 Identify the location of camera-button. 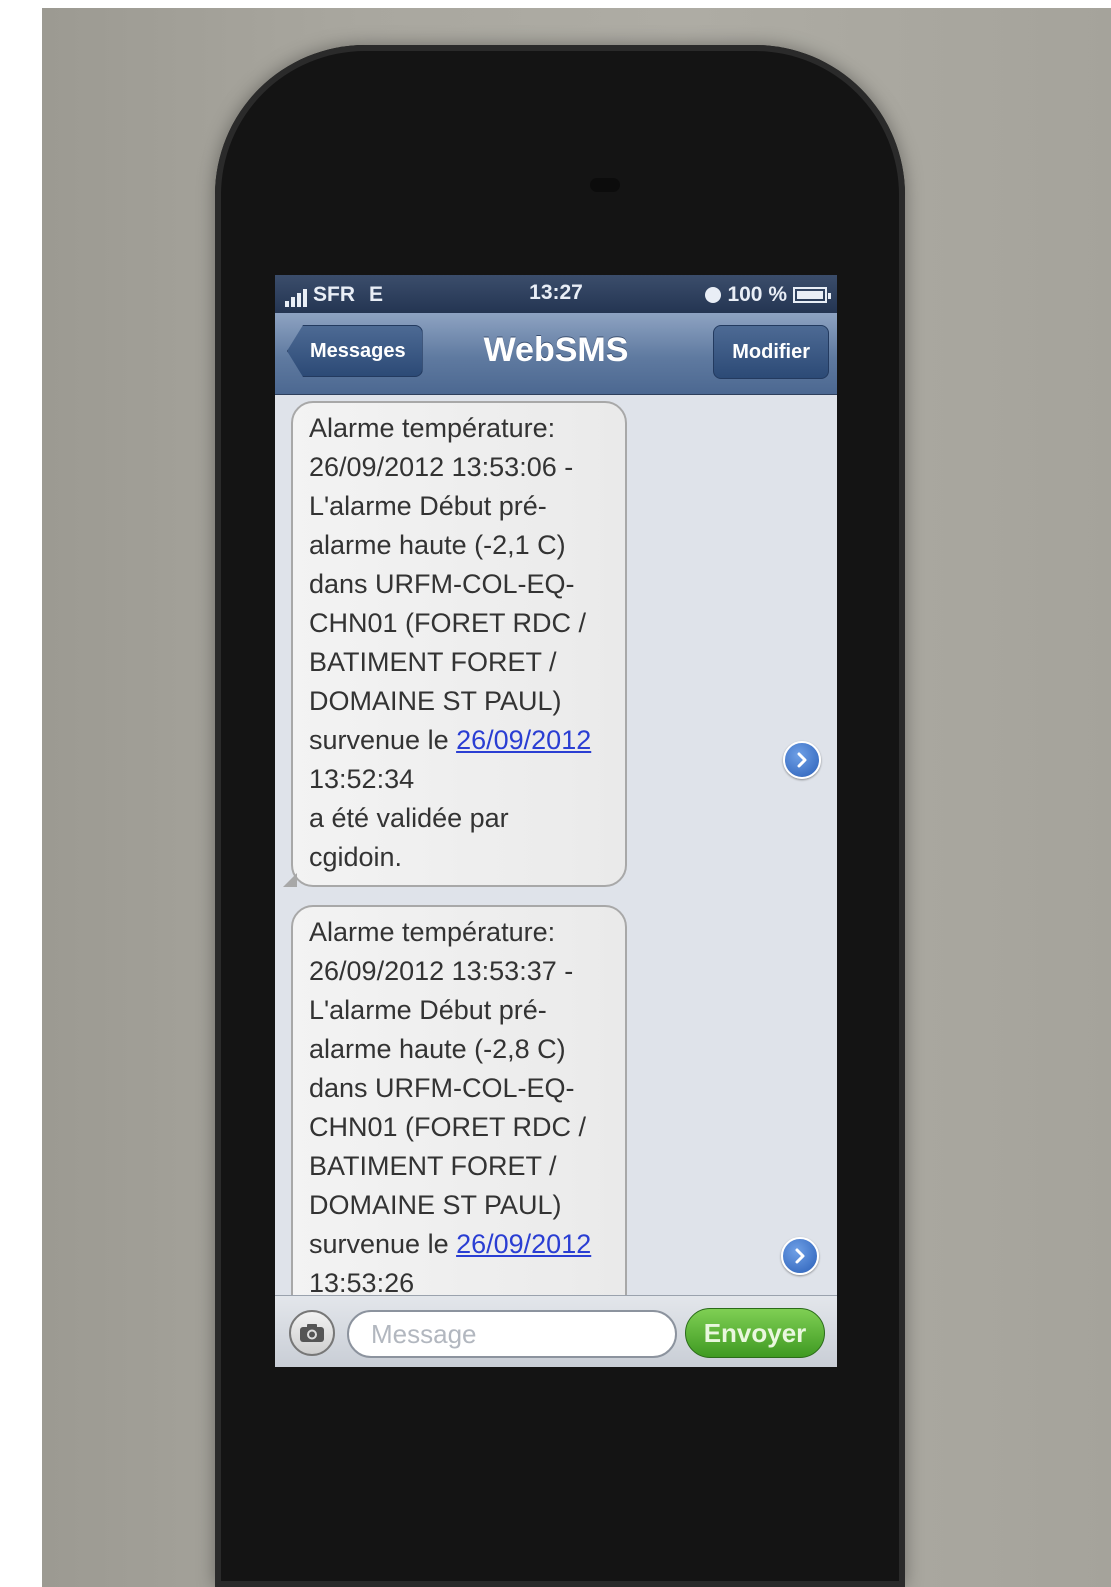
(312, 1333).